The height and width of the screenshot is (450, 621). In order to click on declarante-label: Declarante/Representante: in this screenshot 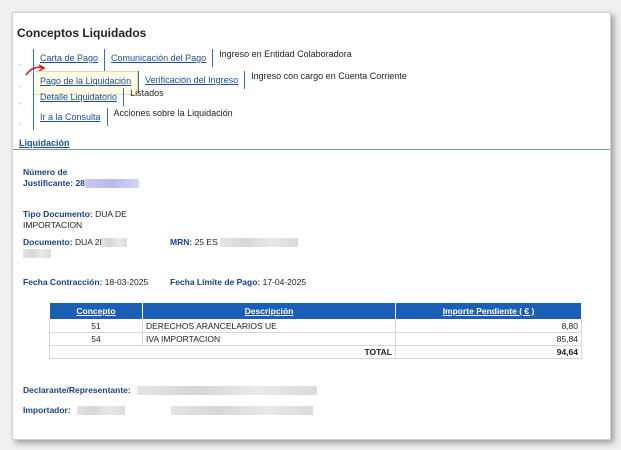, I will do `click(77, 390)`.